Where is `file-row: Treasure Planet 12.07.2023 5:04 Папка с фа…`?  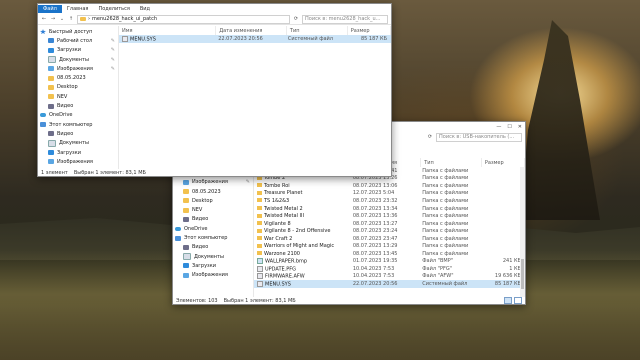
file-row: Treasure Planet 12.07.2023 5:04 Папка с фа… is located at coordinates (389, 194).